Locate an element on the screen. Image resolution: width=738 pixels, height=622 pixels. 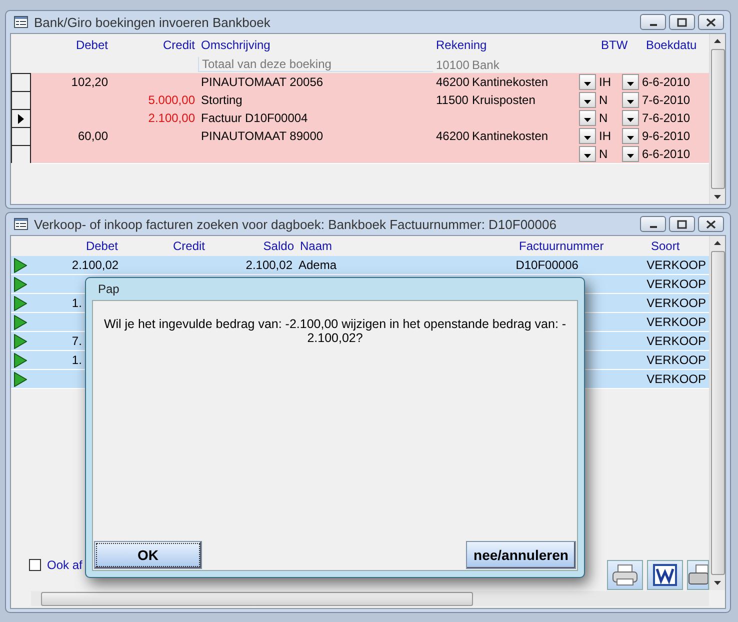
table-cell-text: D10F00006 is located at coordinates (547, 265).